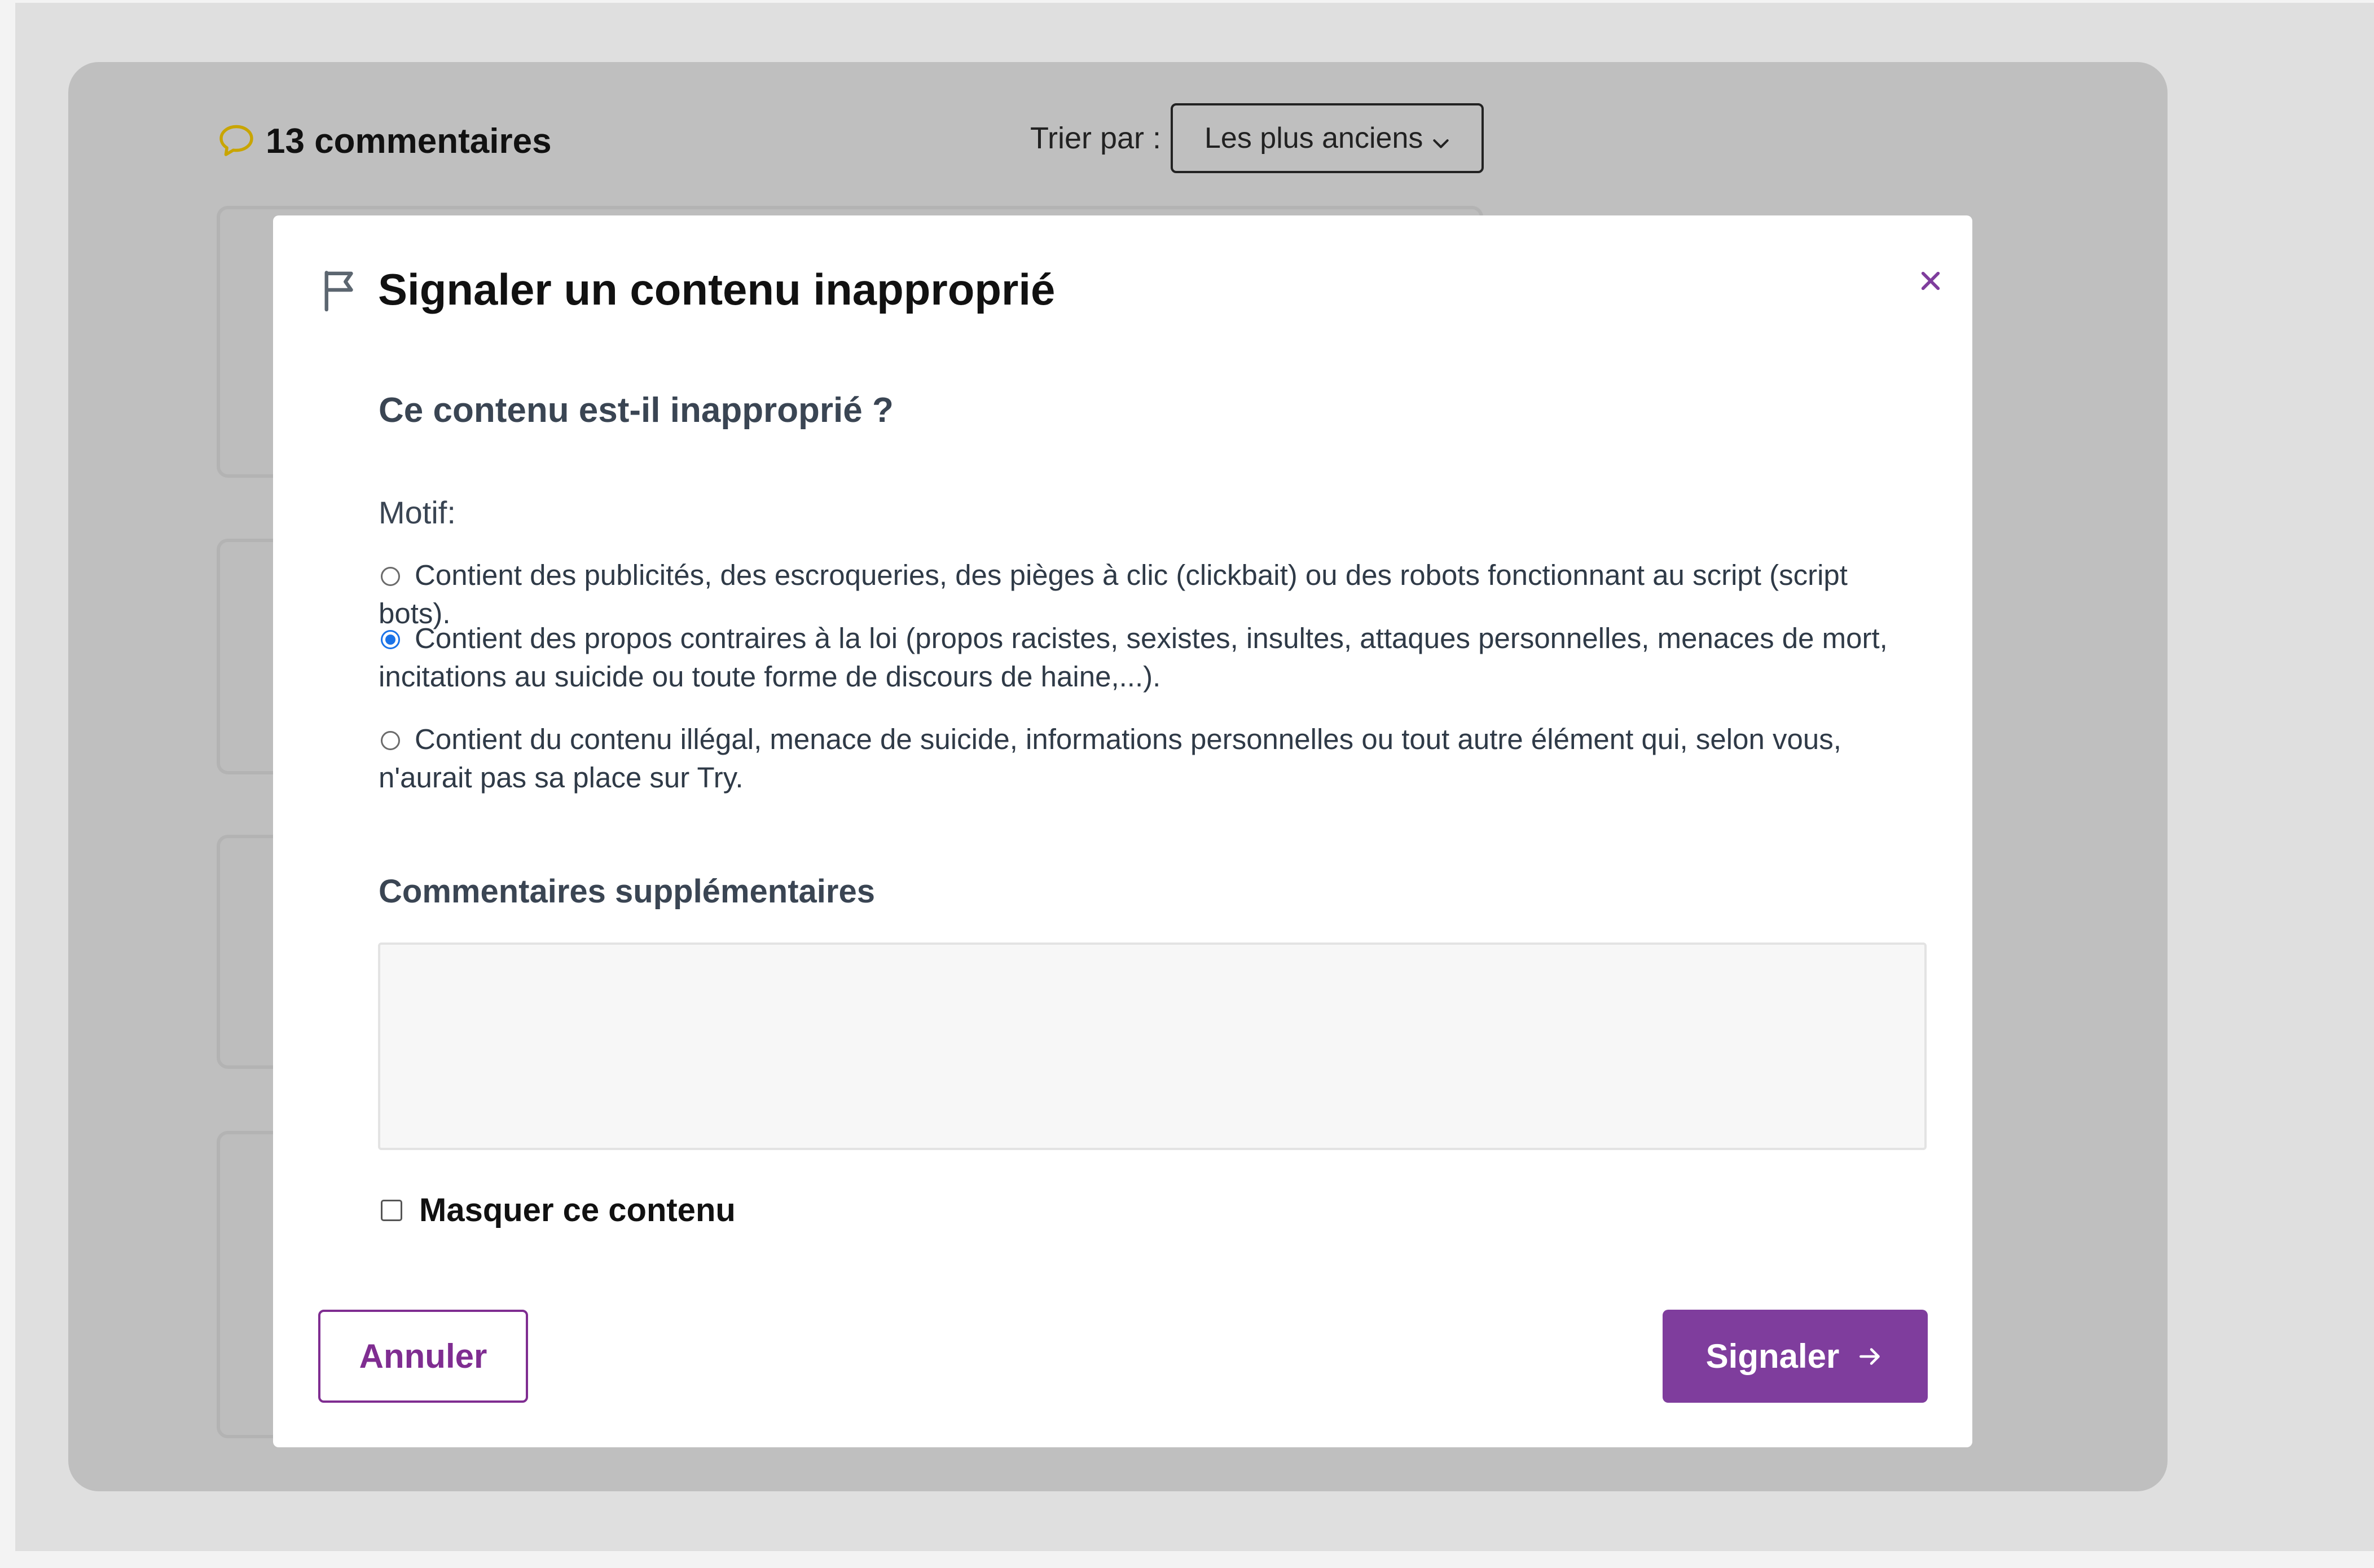 The width and height of the screenshot is (2374, 1568). I want to click on comments-header: 13 commentaires, so click(384, 141).